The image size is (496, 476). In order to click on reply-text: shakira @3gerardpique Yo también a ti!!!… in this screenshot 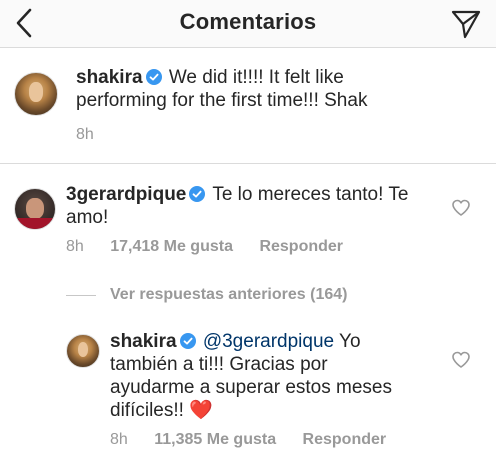, I will do `click(275, 376)`.